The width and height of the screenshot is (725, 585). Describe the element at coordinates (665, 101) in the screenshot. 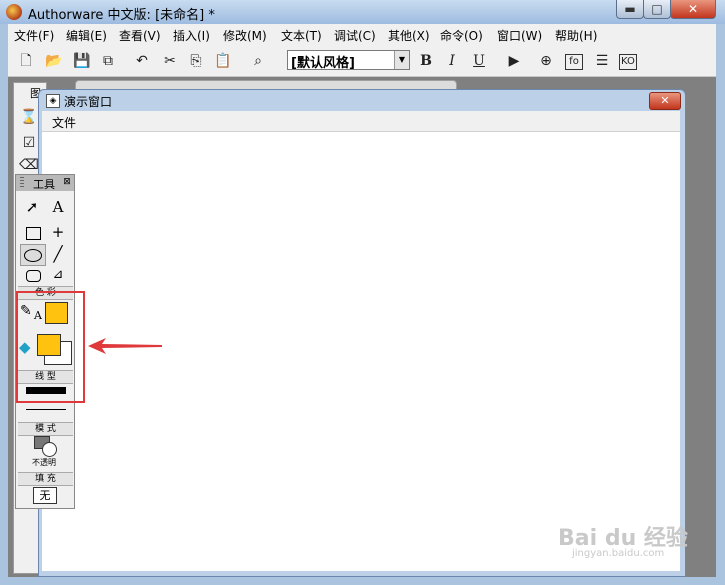

I see `presentation-close-button: ✕` at that location.